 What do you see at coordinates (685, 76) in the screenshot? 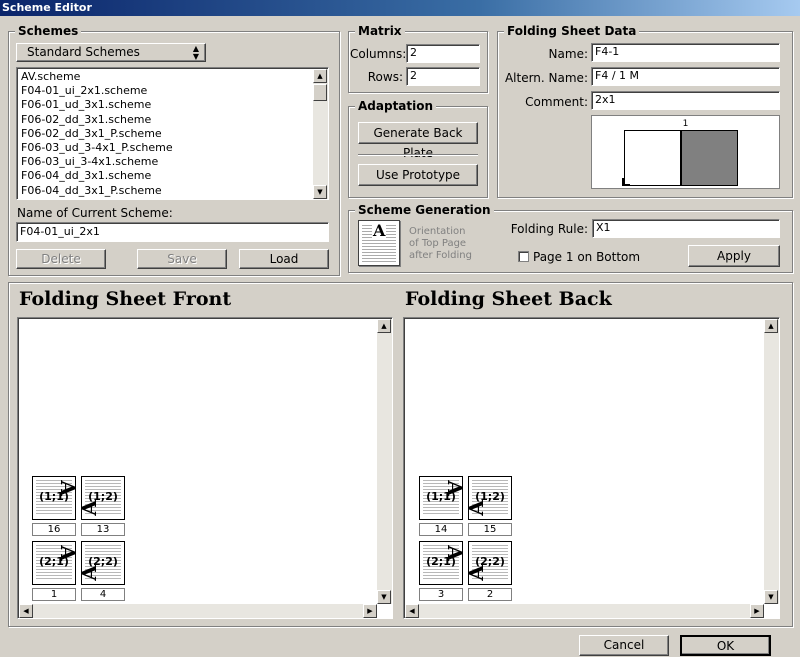
I see `altern-name-field: F4 / 1 M` at bounding box center [685, 76].